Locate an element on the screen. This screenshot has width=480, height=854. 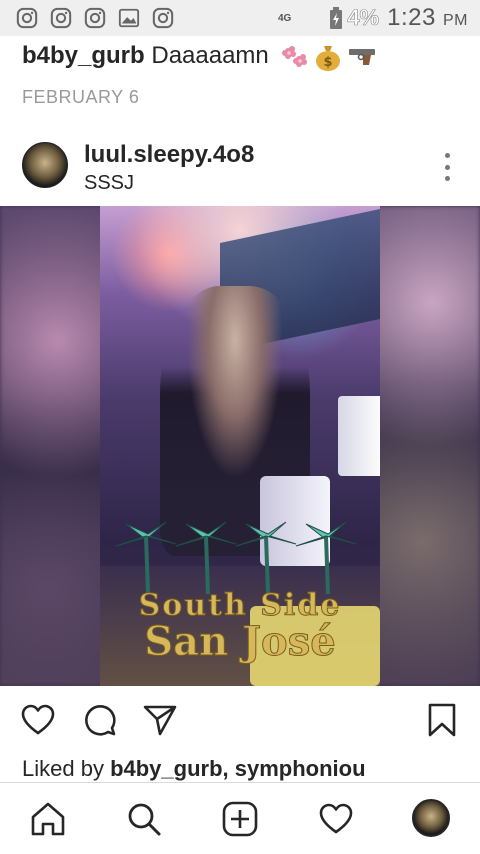
caption-text: Daaaaamn is located at coordinates (210, 55).